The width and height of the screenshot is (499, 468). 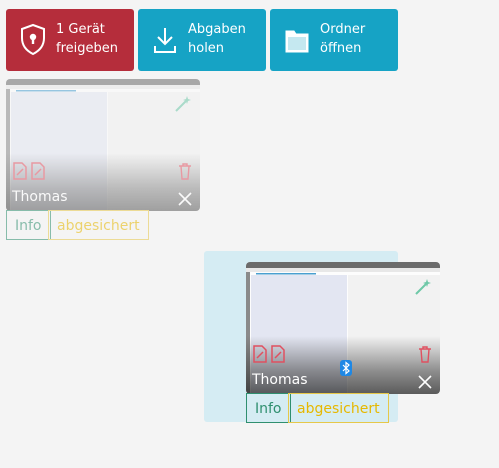 I want to click on bluetooth-icon, so click(x=346, y=370).